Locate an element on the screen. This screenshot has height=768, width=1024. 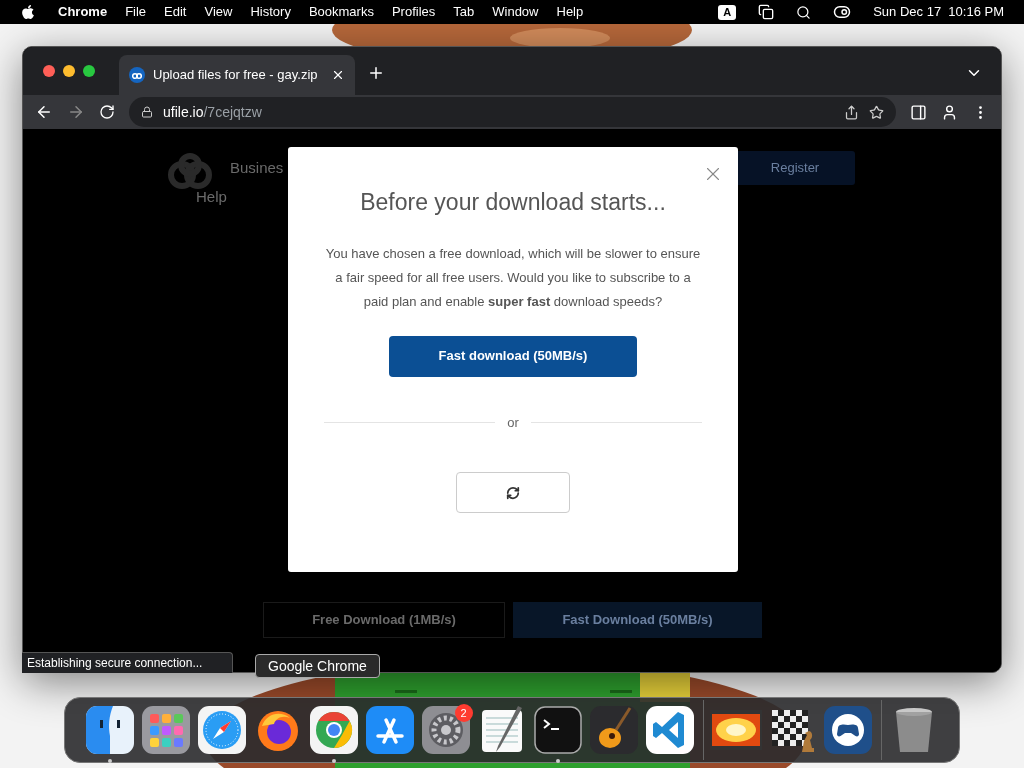
app-grid-icon is located at coordinates (166, 730).